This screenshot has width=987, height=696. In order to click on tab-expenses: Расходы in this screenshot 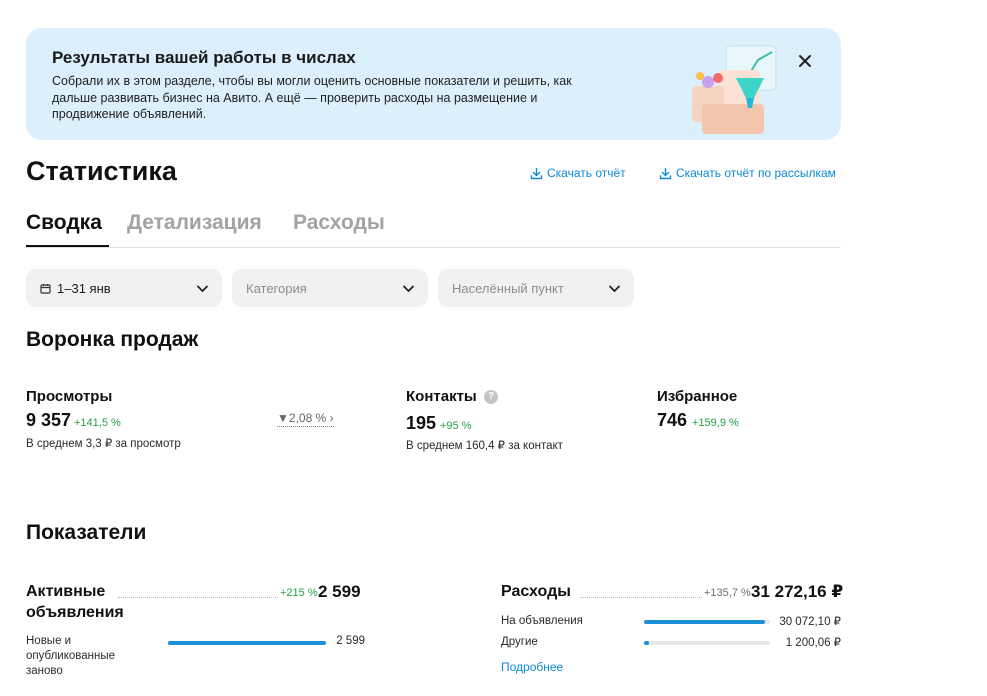, I will do `click(339, 223)`.